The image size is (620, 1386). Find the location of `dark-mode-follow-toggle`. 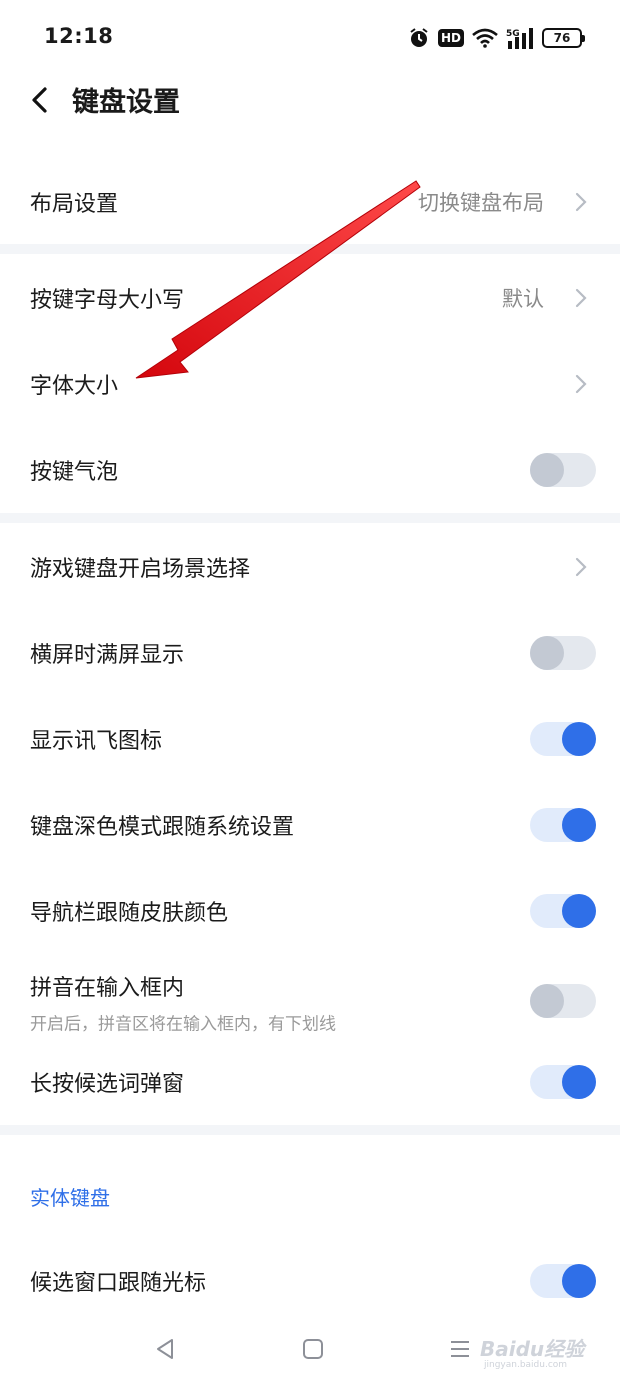

dark-mode-follow-toggle is located at coordinates (563, 825).